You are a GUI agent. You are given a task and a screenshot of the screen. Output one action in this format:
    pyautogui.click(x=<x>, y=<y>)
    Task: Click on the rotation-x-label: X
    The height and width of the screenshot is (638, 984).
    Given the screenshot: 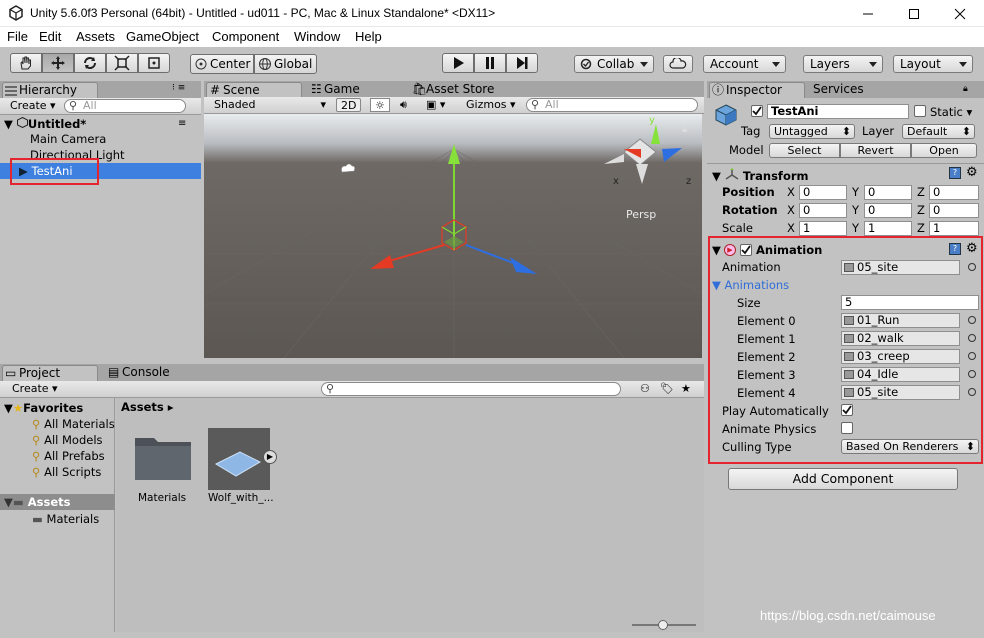 What is the action you would take?
    pyautogui.click(x=791, y=210)
    